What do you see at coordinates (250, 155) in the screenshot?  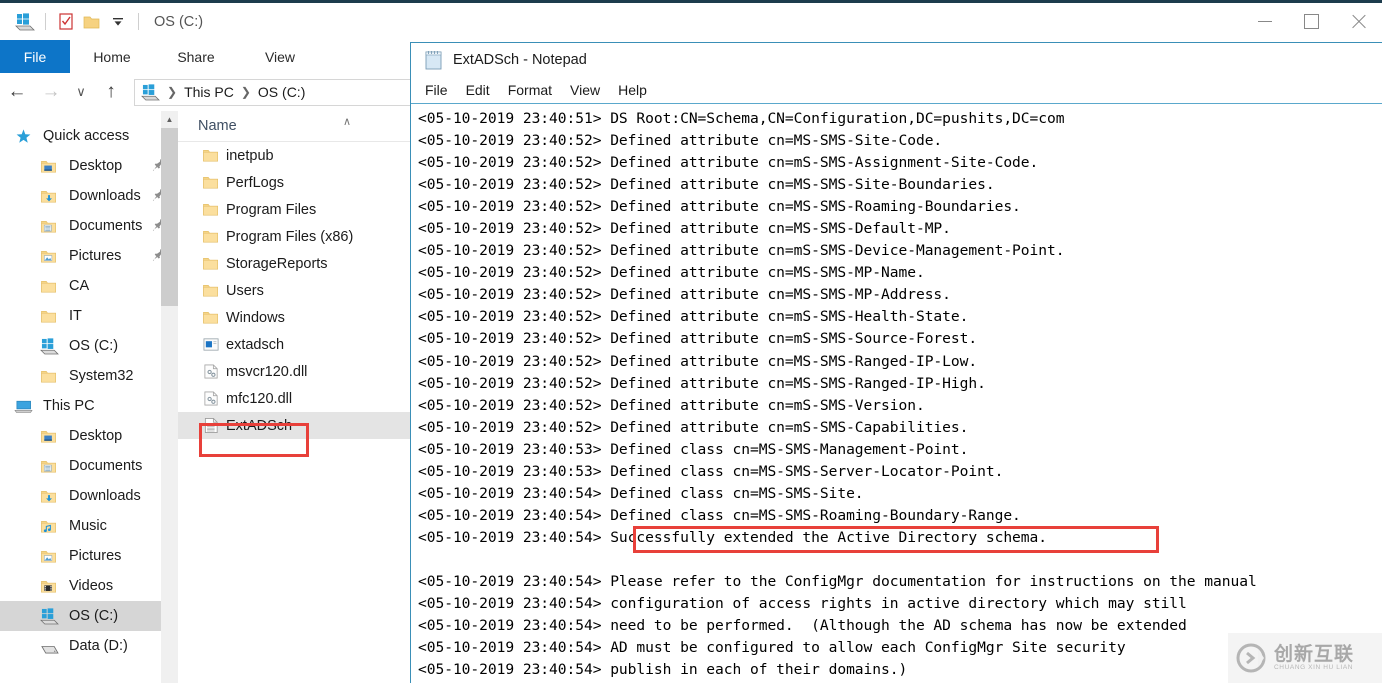 I see `file-name-label: inetpub` at bounding box center [250, 155].